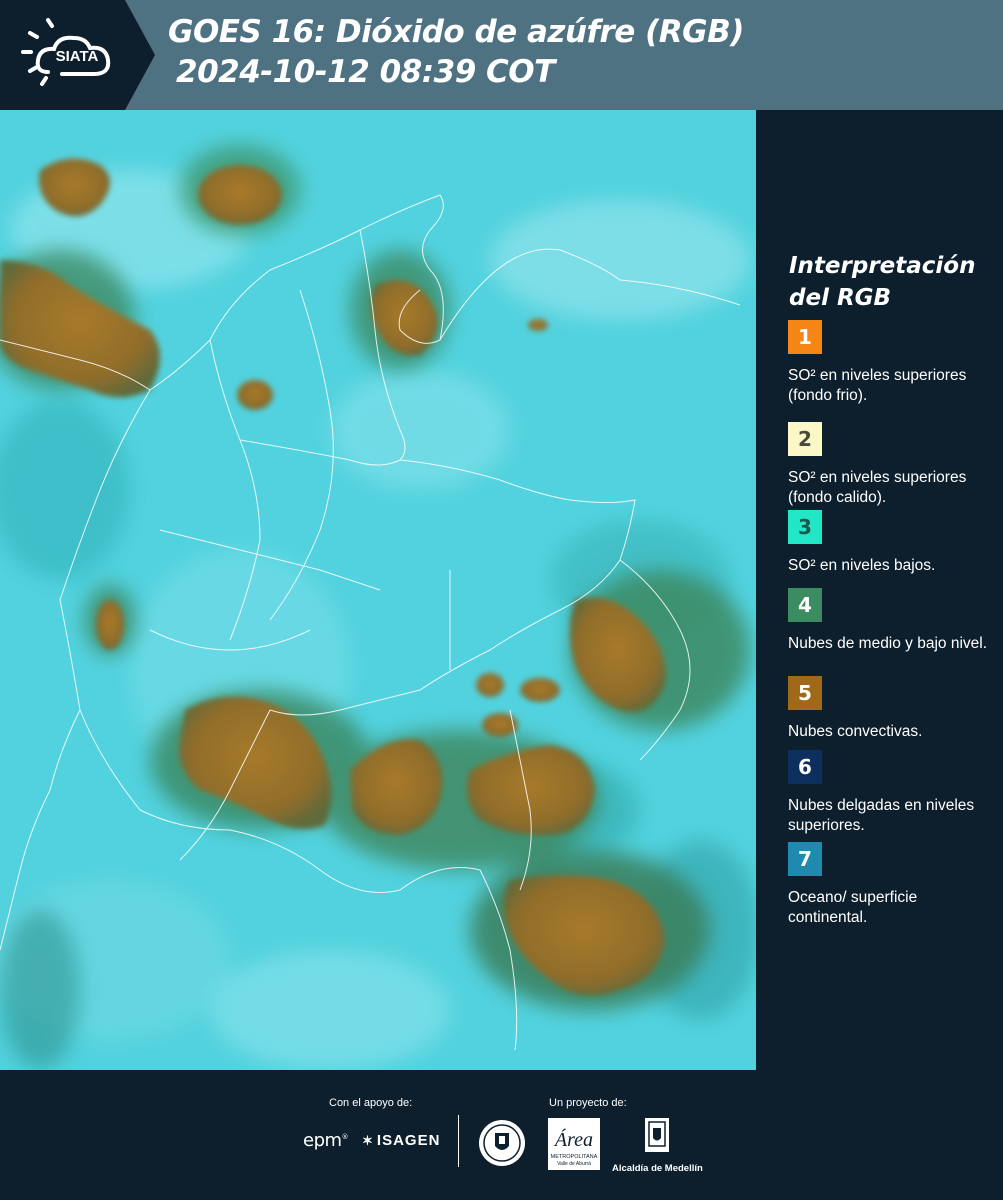 The width and height of the screenshot is (1003, 1200). Describe the element at coordinates (574, 1157) in the screenshot. I see `area-logo-subtext: METROPOLITANA` at that location.